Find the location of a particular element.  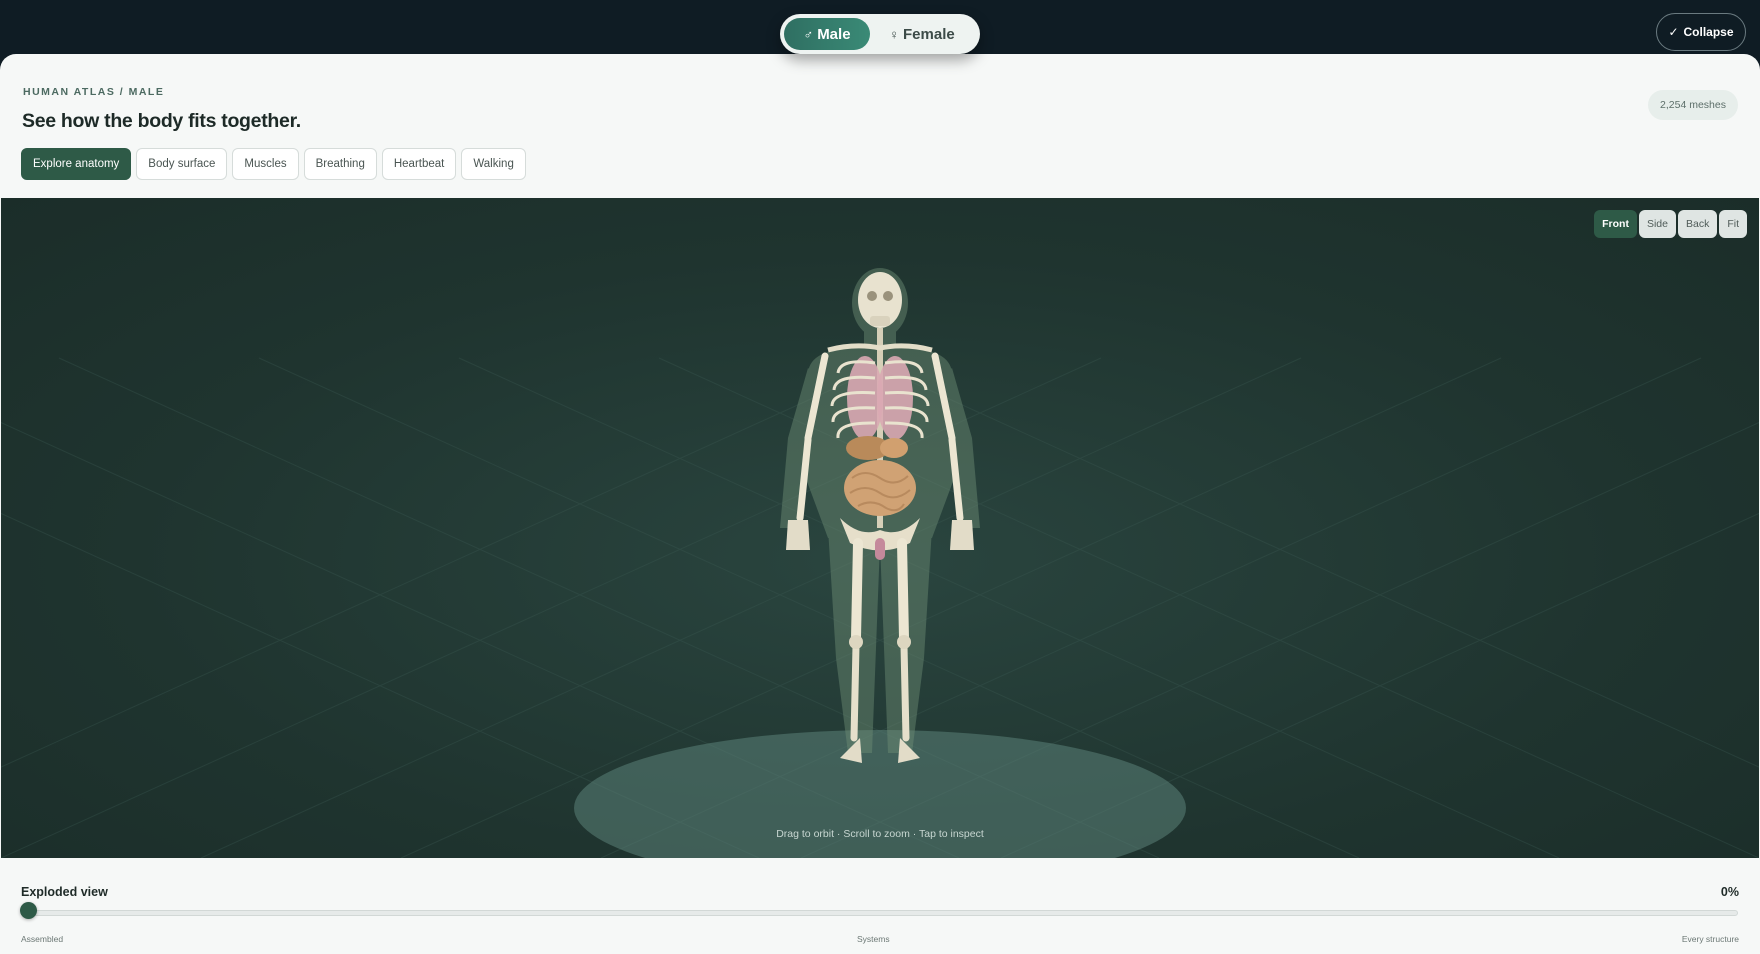

check-icon: ✓ is located at coordinates (1673, 32).